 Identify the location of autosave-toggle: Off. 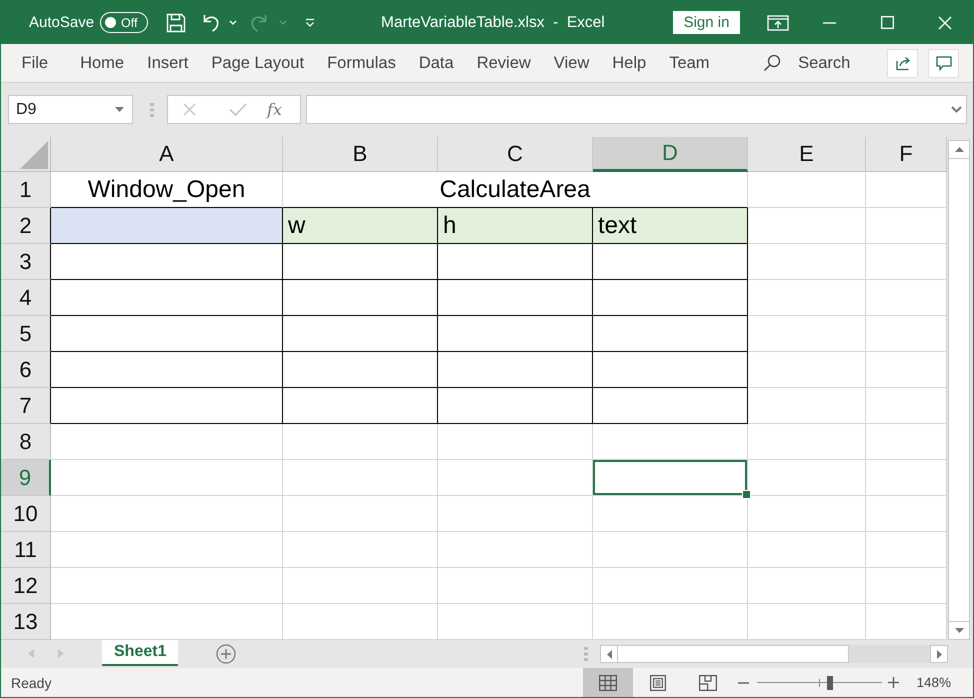
(124, 22).